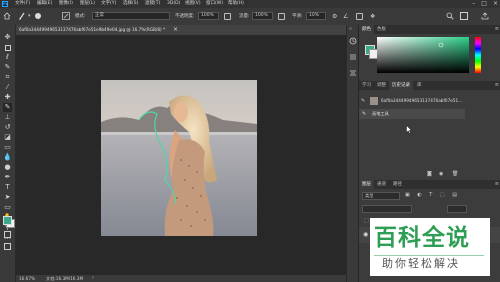 The image size is (500, 282). Describe the element at coordinates (429, 85) in the screenshot. I see `history-panel-tabs: 学习 调整 历史记录 库 ≡` at that location.